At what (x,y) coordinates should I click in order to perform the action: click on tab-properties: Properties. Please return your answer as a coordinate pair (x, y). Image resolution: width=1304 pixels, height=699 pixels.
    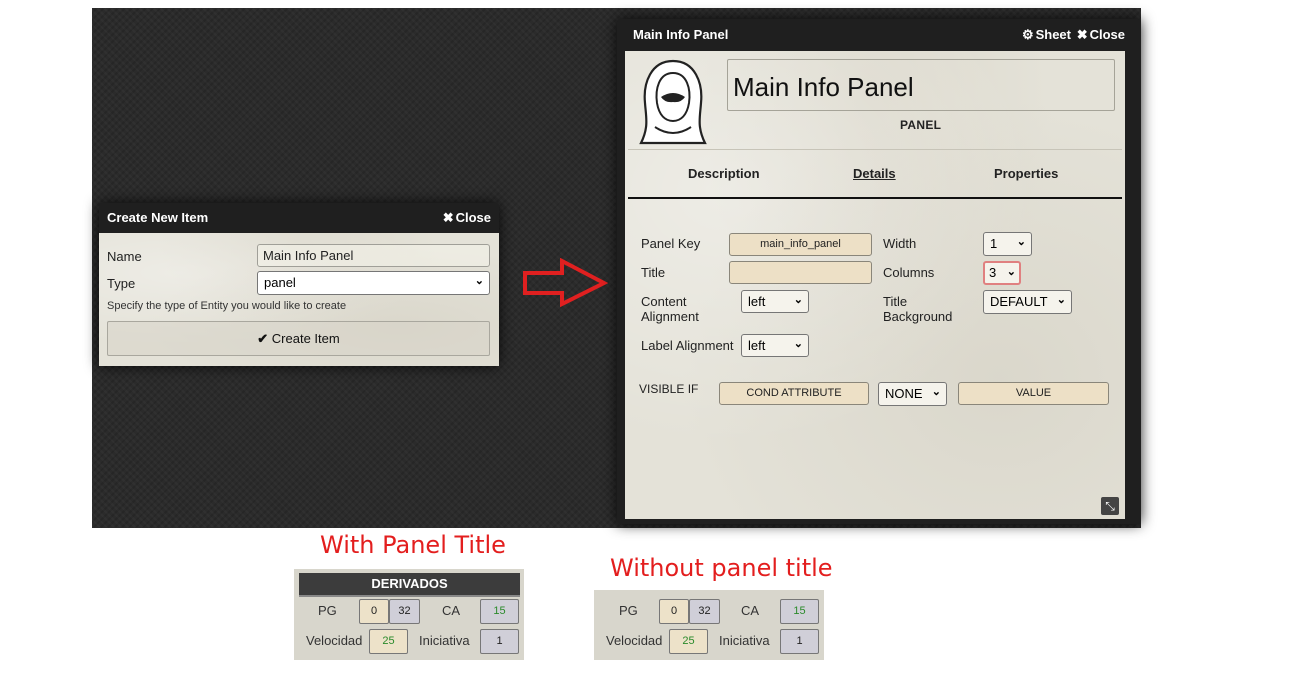
    Looking at the image, I should click on (1026, 173).